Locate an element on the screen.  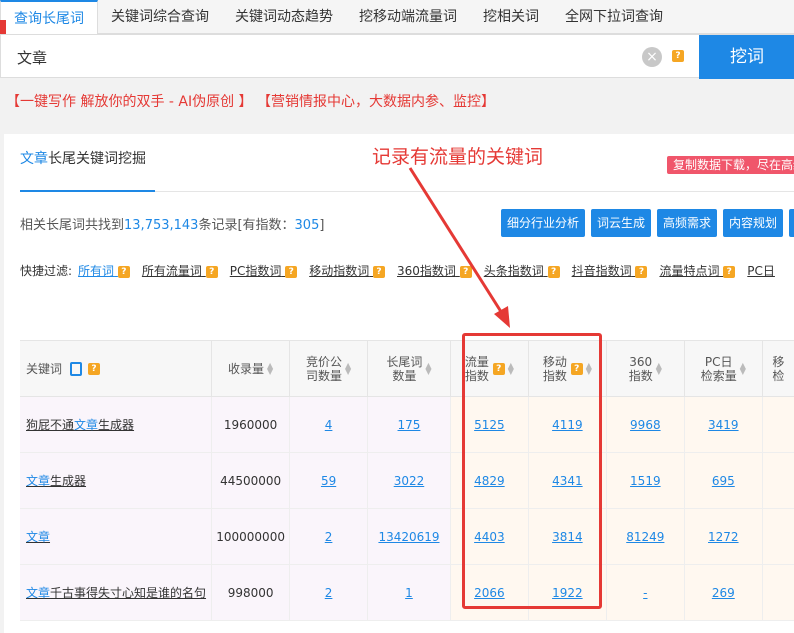
i360-link: 81249 is located at coordinates (645, 537).